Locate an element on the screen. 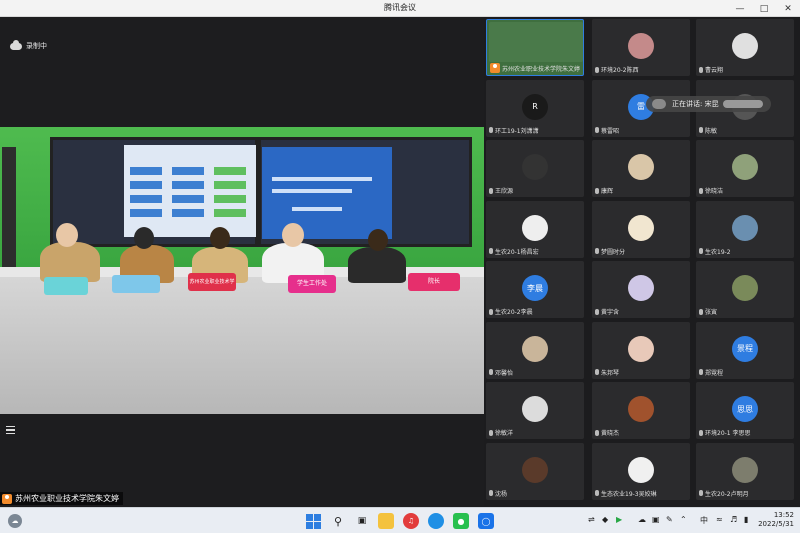 The image size is (800, 533). speaker-avatar is located at coordinates (659, 104).